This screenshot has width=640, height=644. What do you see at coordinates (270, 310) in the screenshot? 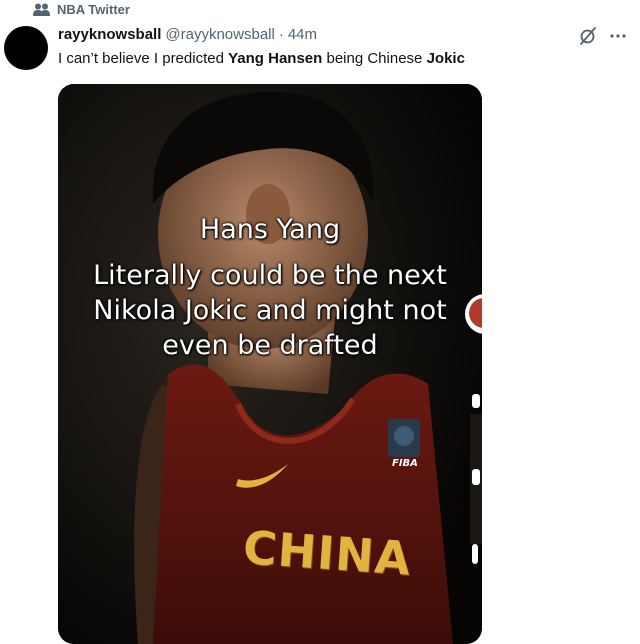
I see `caption-line-3: Nikola Jokic and might not` at bounding box center [270, 310].